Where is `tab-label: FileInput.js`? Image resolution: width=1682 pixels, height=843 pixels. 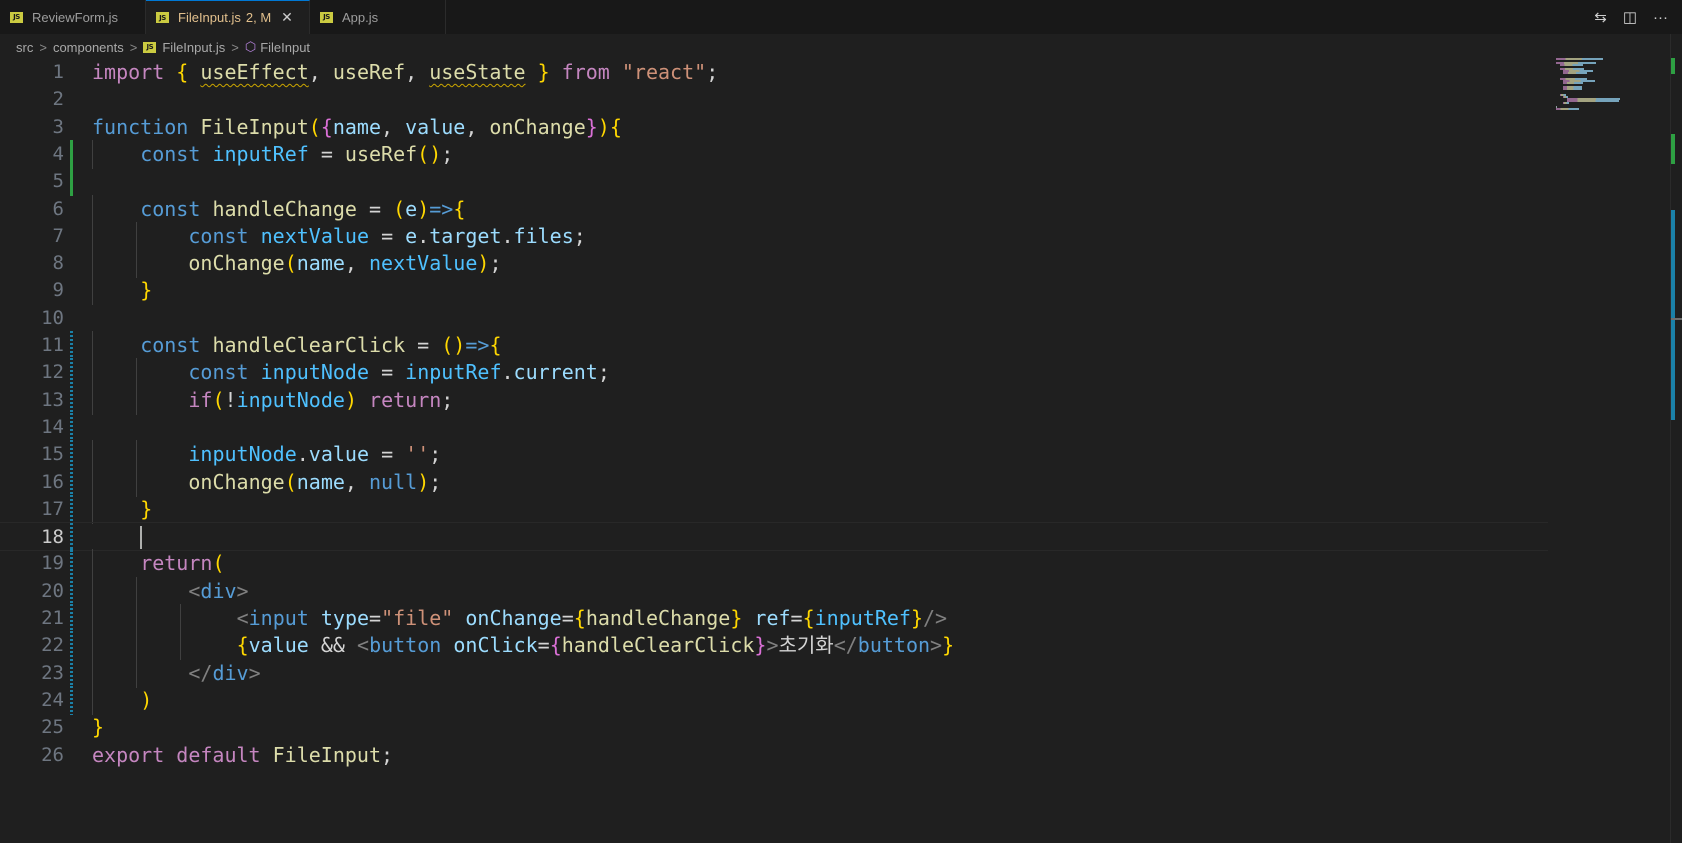
tab-label: FileInput.js is located at coordinates (209, 17).